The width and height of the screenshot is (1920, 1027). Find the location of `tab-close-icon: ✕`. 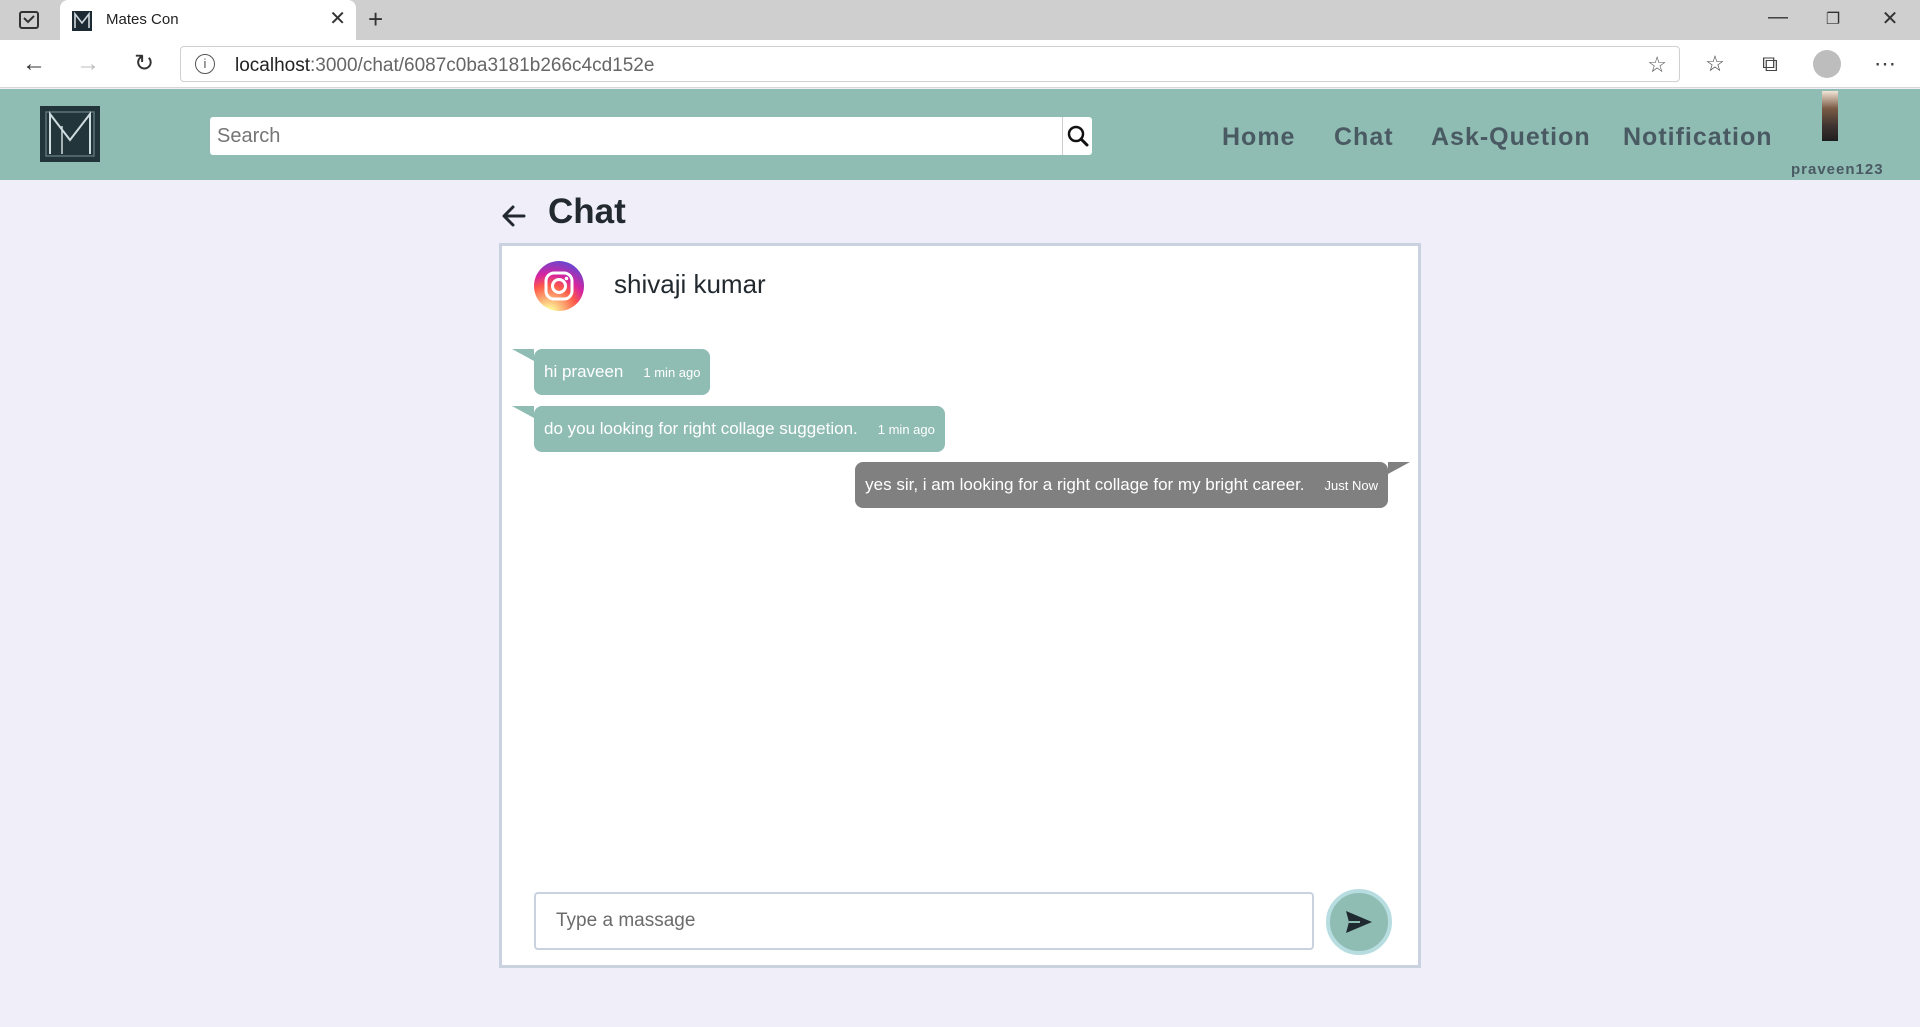

tab-close-icon: ✕ is located at coordinates (337, 19).